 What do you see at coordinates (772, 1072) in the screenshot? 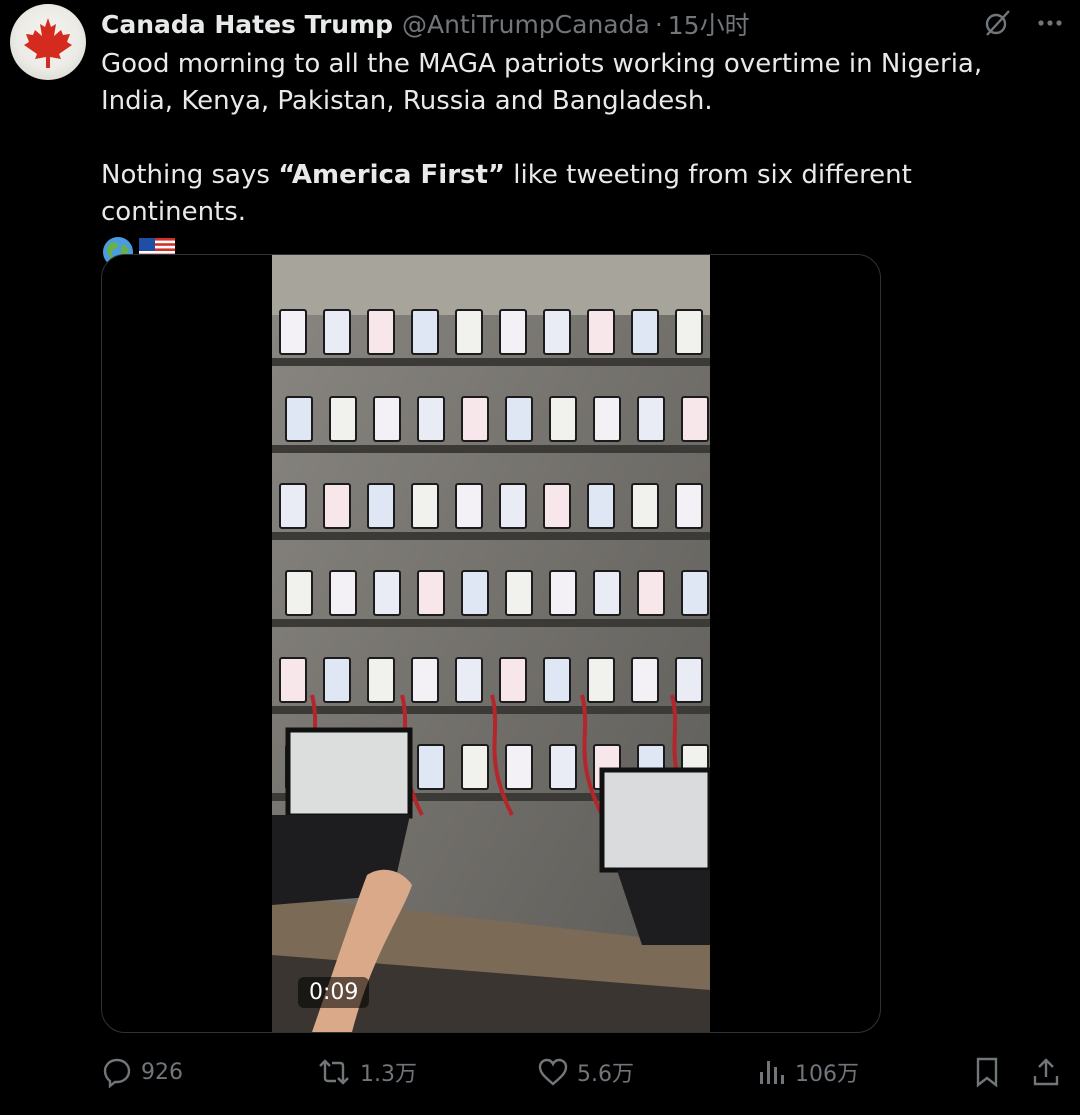
I see `views-chart-icon` at bounding box center [772, 1072].